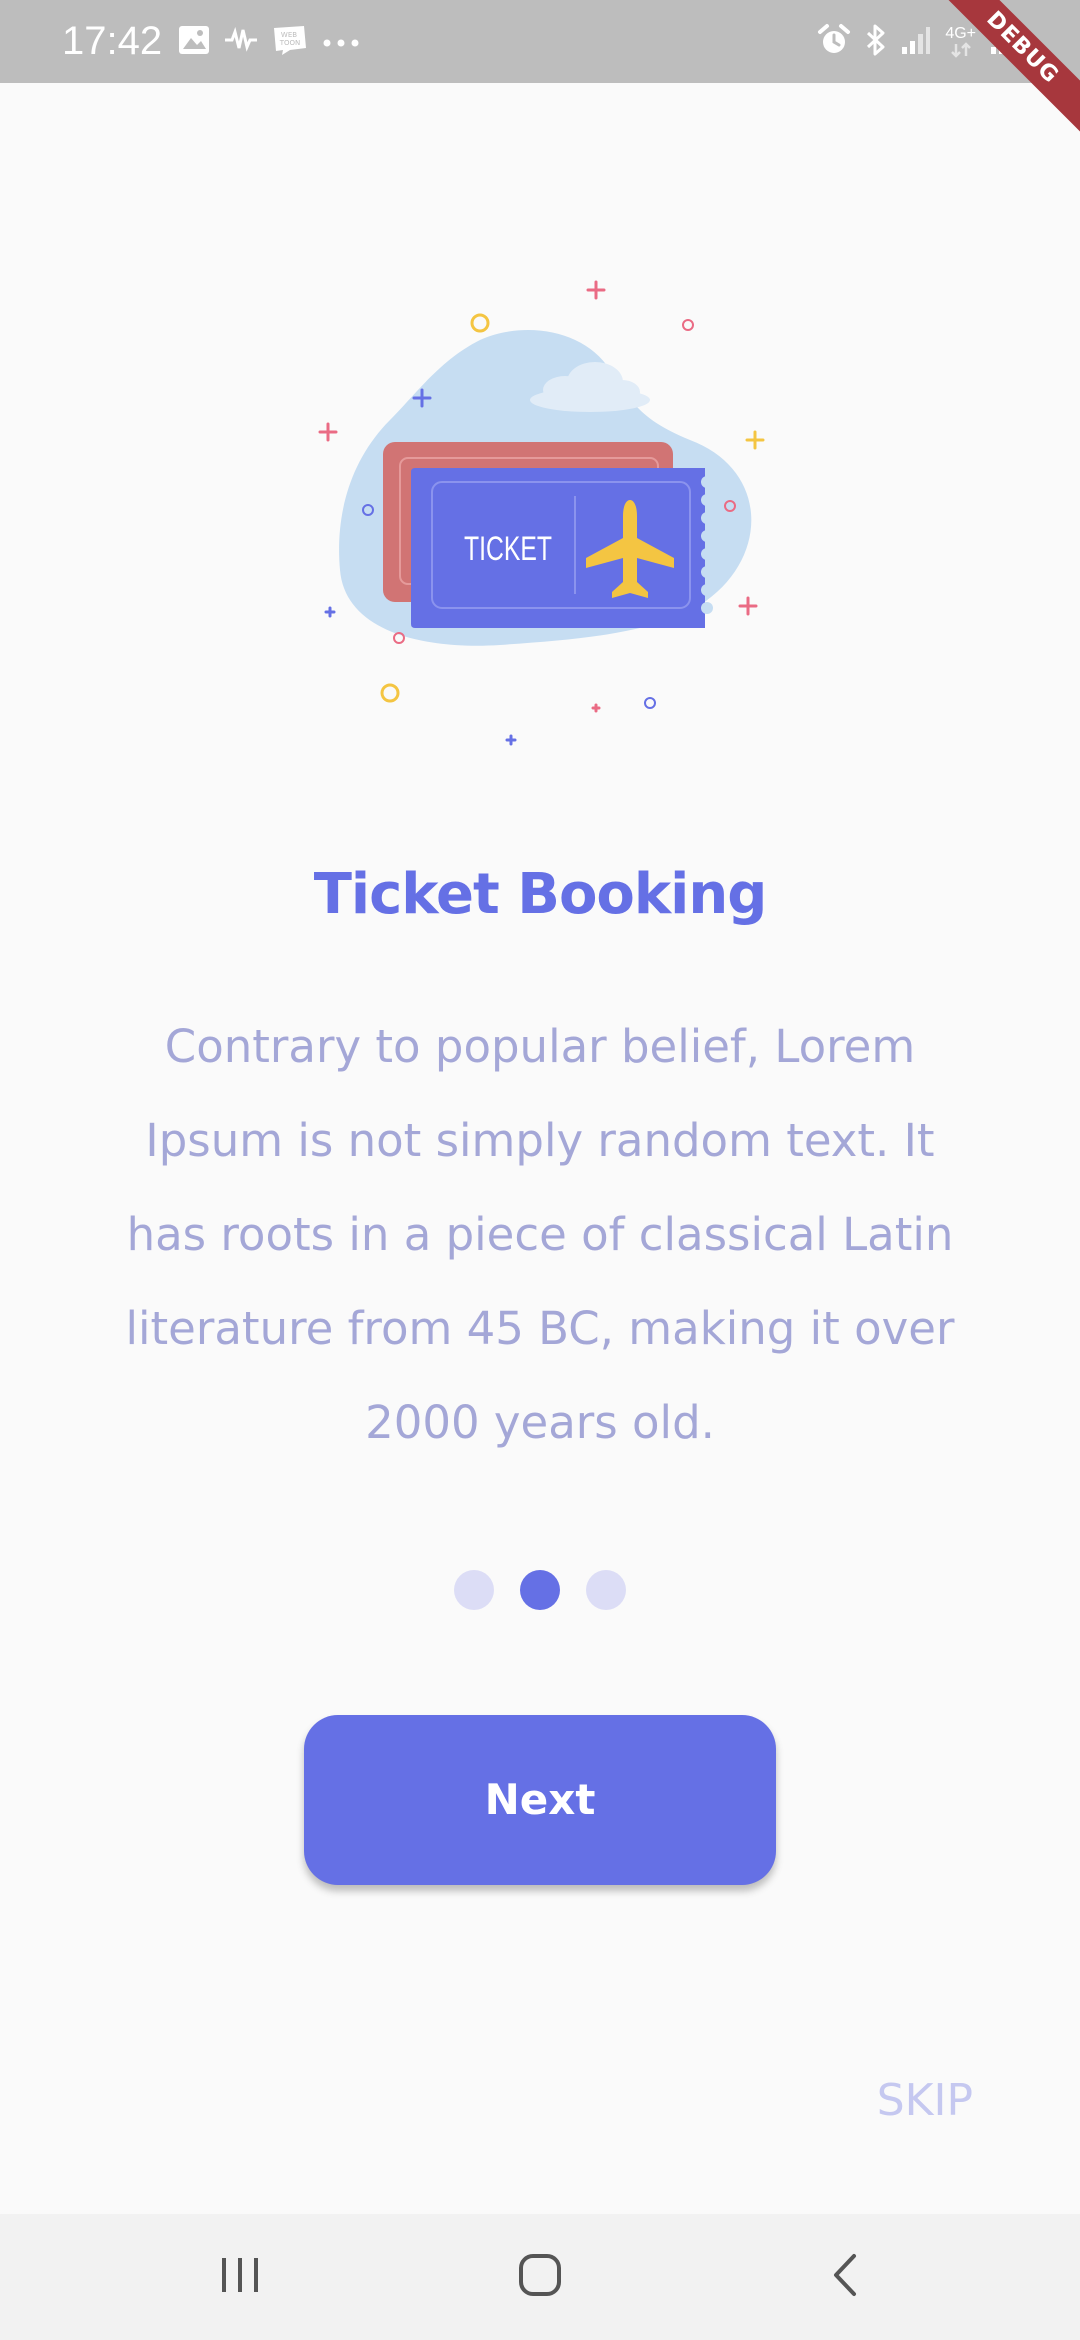  Describe the element at coordinates (341, 42) in the screenshot. I see `more-dots-icon` at that location.